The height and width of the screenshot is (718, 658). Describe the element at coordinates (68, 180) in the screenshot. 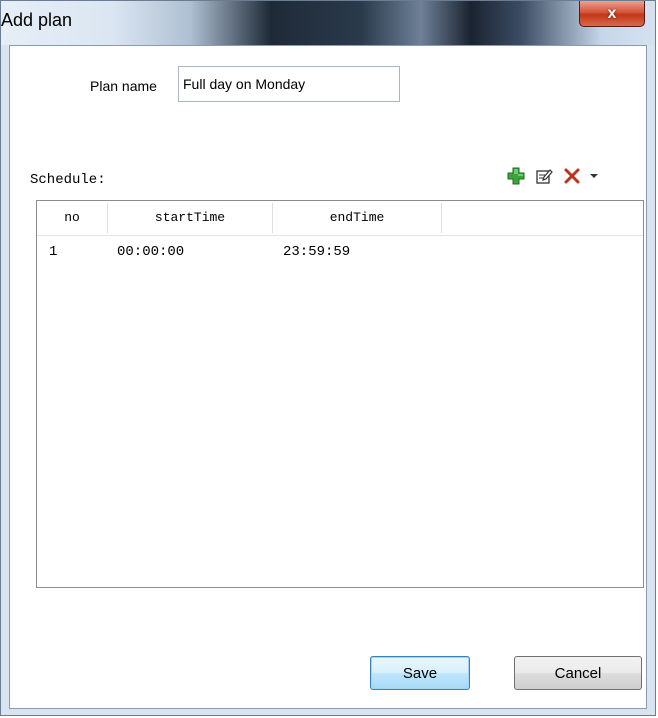

I see `schedule-label: Schedule:` at that location.